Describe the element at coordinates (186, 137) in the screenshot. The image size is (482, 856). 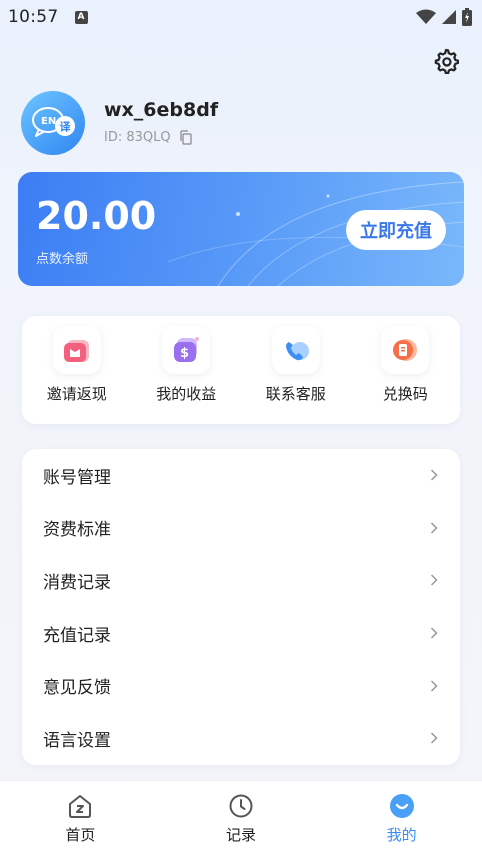
I see `copy-icon` at that location.